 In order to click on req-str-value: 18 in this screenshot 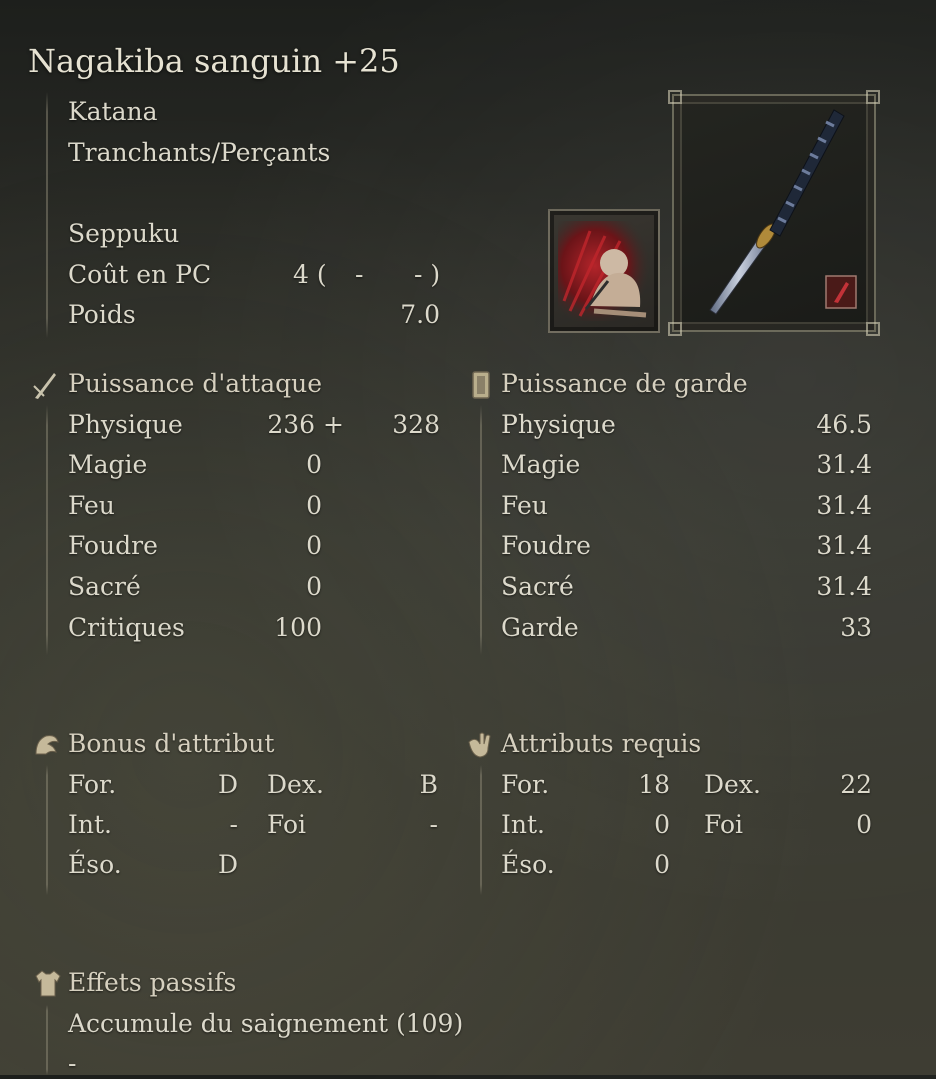, I will do `click(654, 784)`.